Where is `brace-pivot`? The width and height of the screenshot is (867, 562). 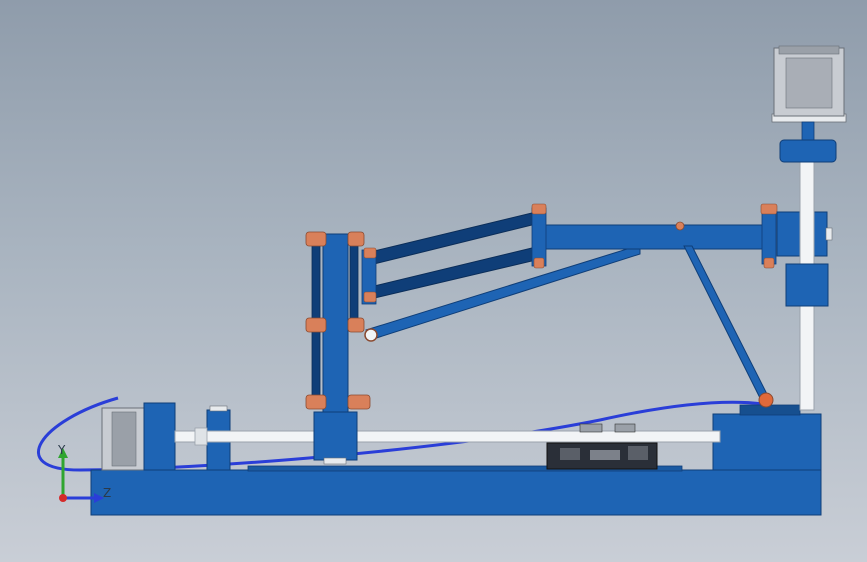 brace-pivot is located at coordinates (766, 400).